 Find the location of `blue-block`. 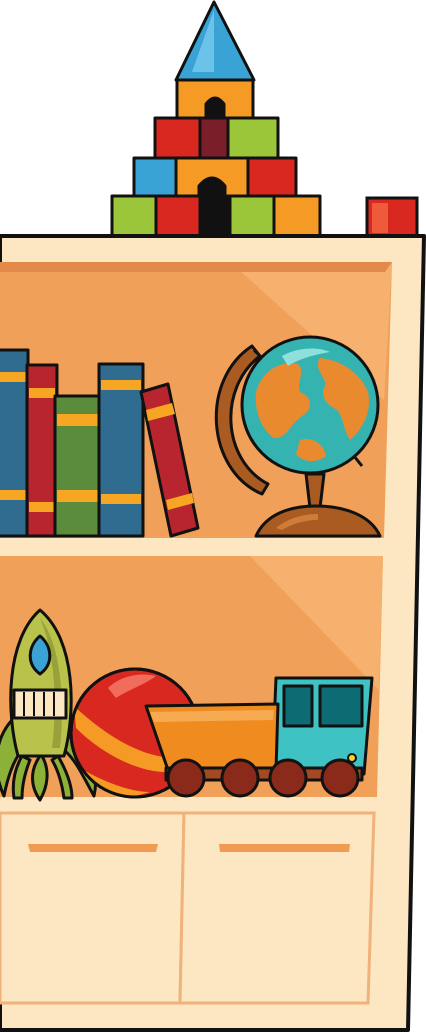

blue-block is located at coordinates (155, 177).